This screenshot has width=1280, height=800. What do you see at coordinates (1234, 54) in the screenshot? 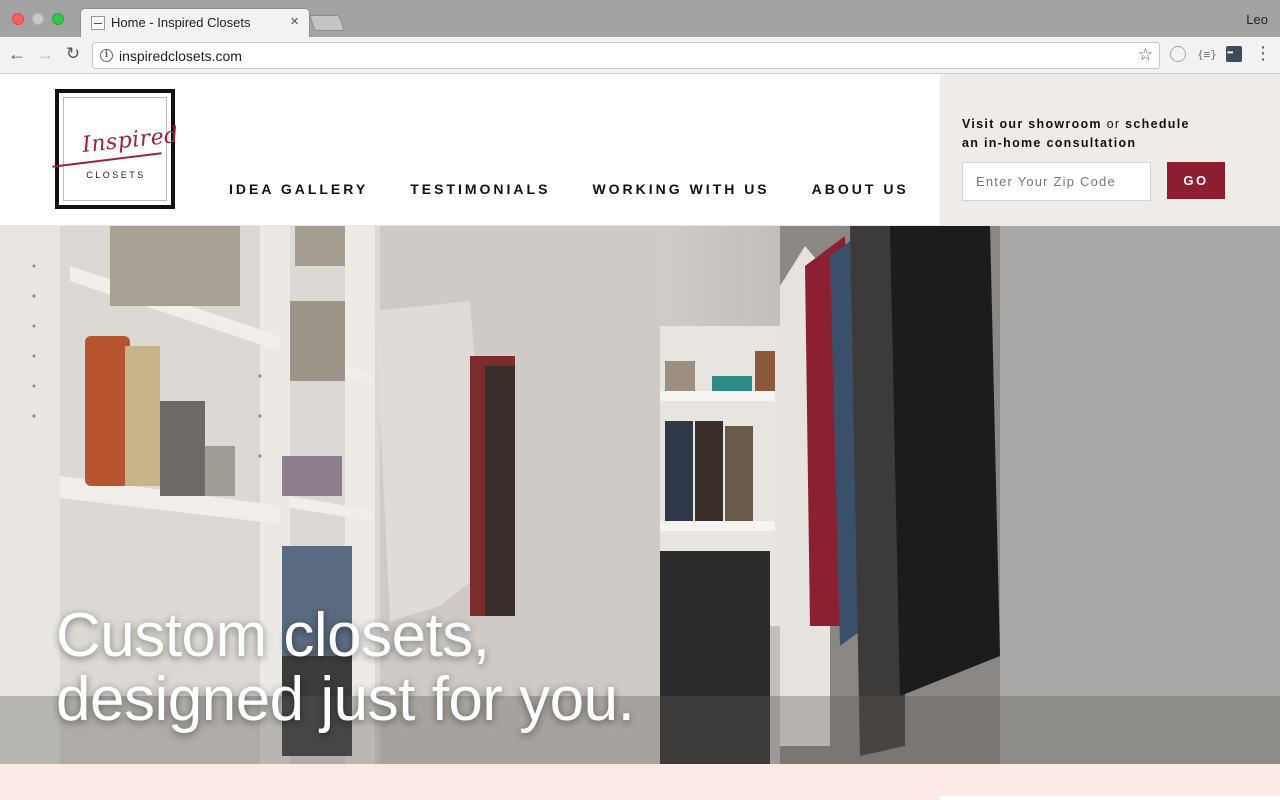
I see `password-extension-icon` at bounding box center [1234, 54].